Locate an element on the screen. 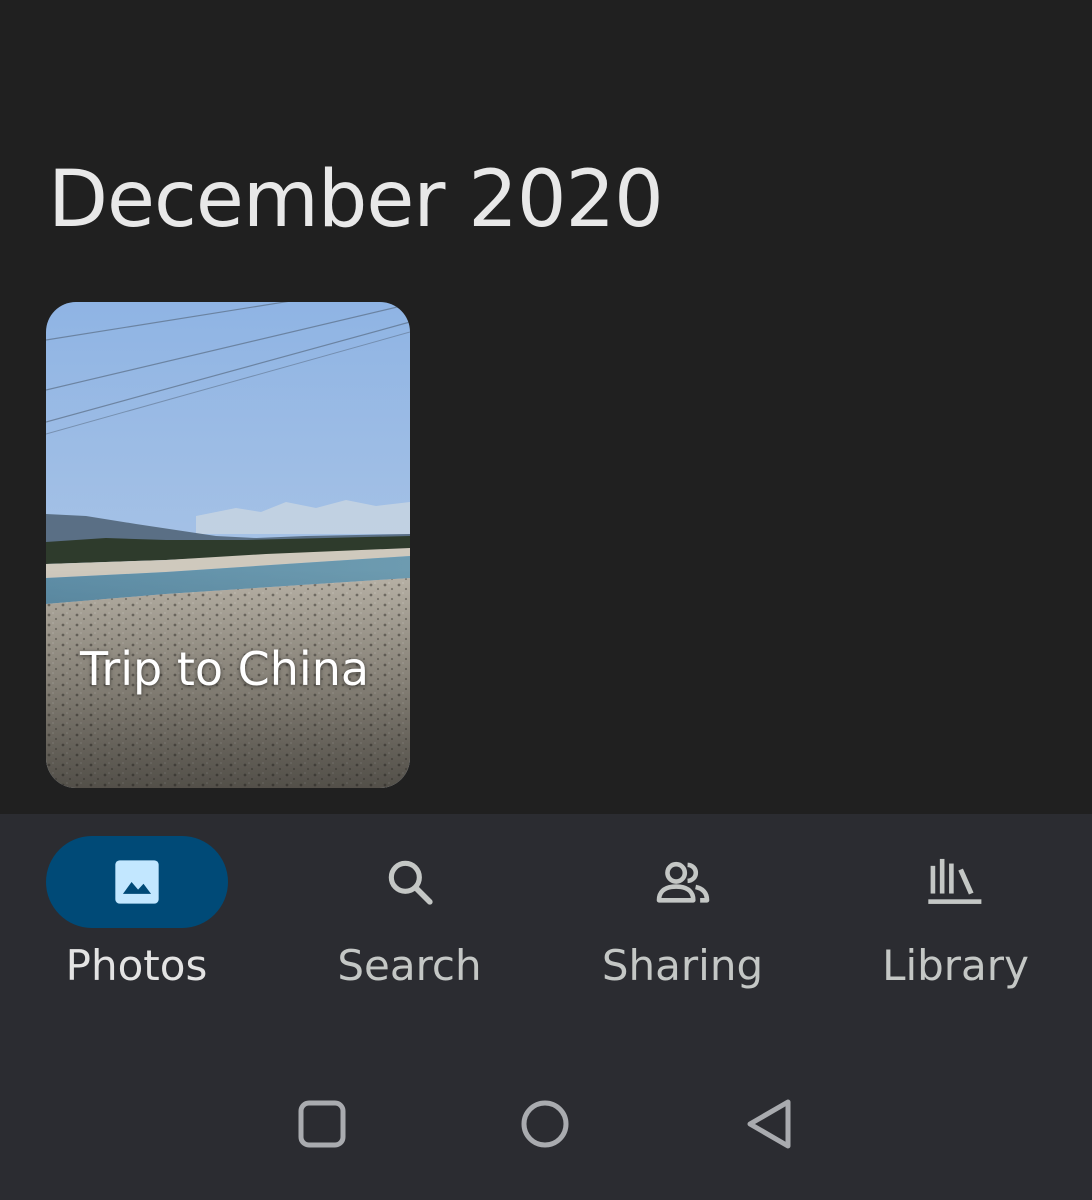  home-button is located at coordinates (545, 1124).